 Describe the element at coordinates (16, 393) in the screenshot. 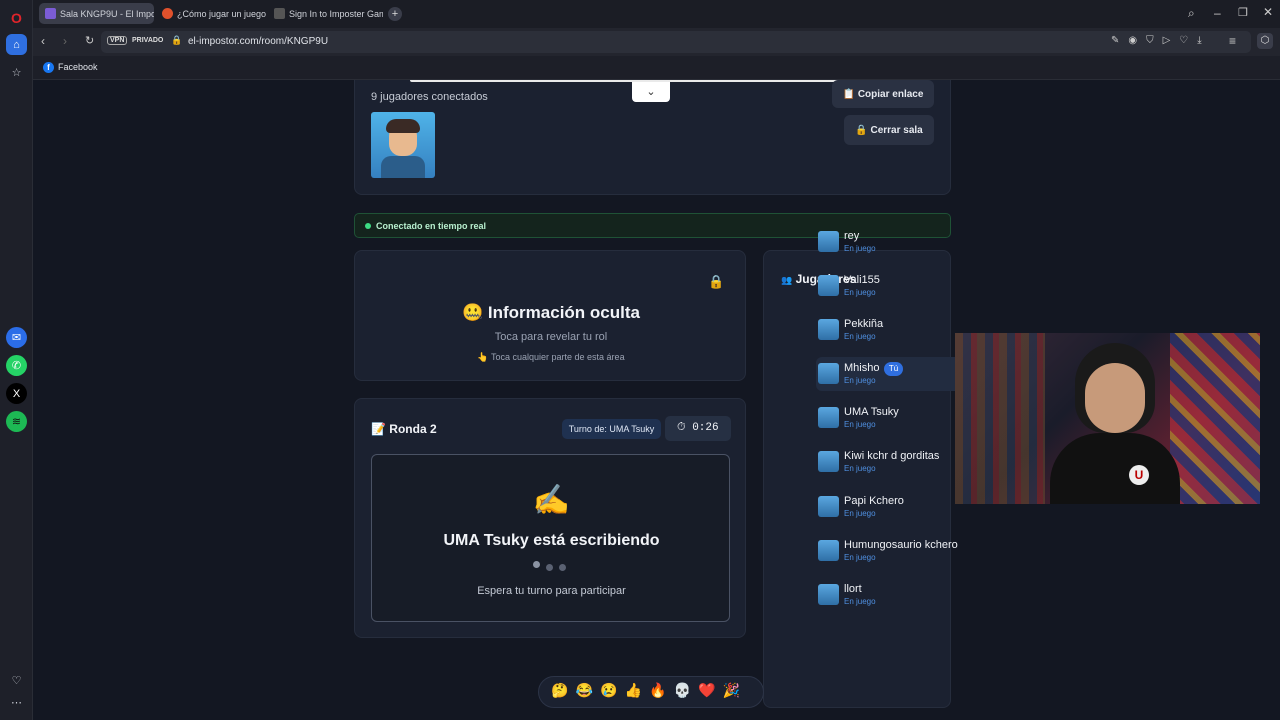

I see `x-icon: X` at that location.